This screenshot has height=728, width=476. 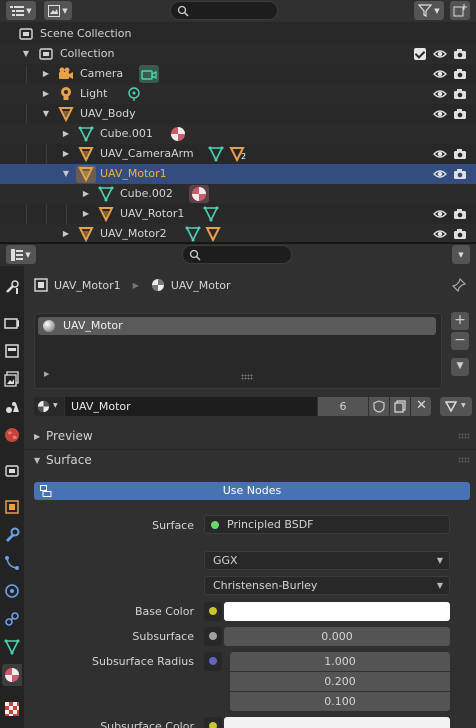 I want to click on material-button, so click(x=199, y=194).